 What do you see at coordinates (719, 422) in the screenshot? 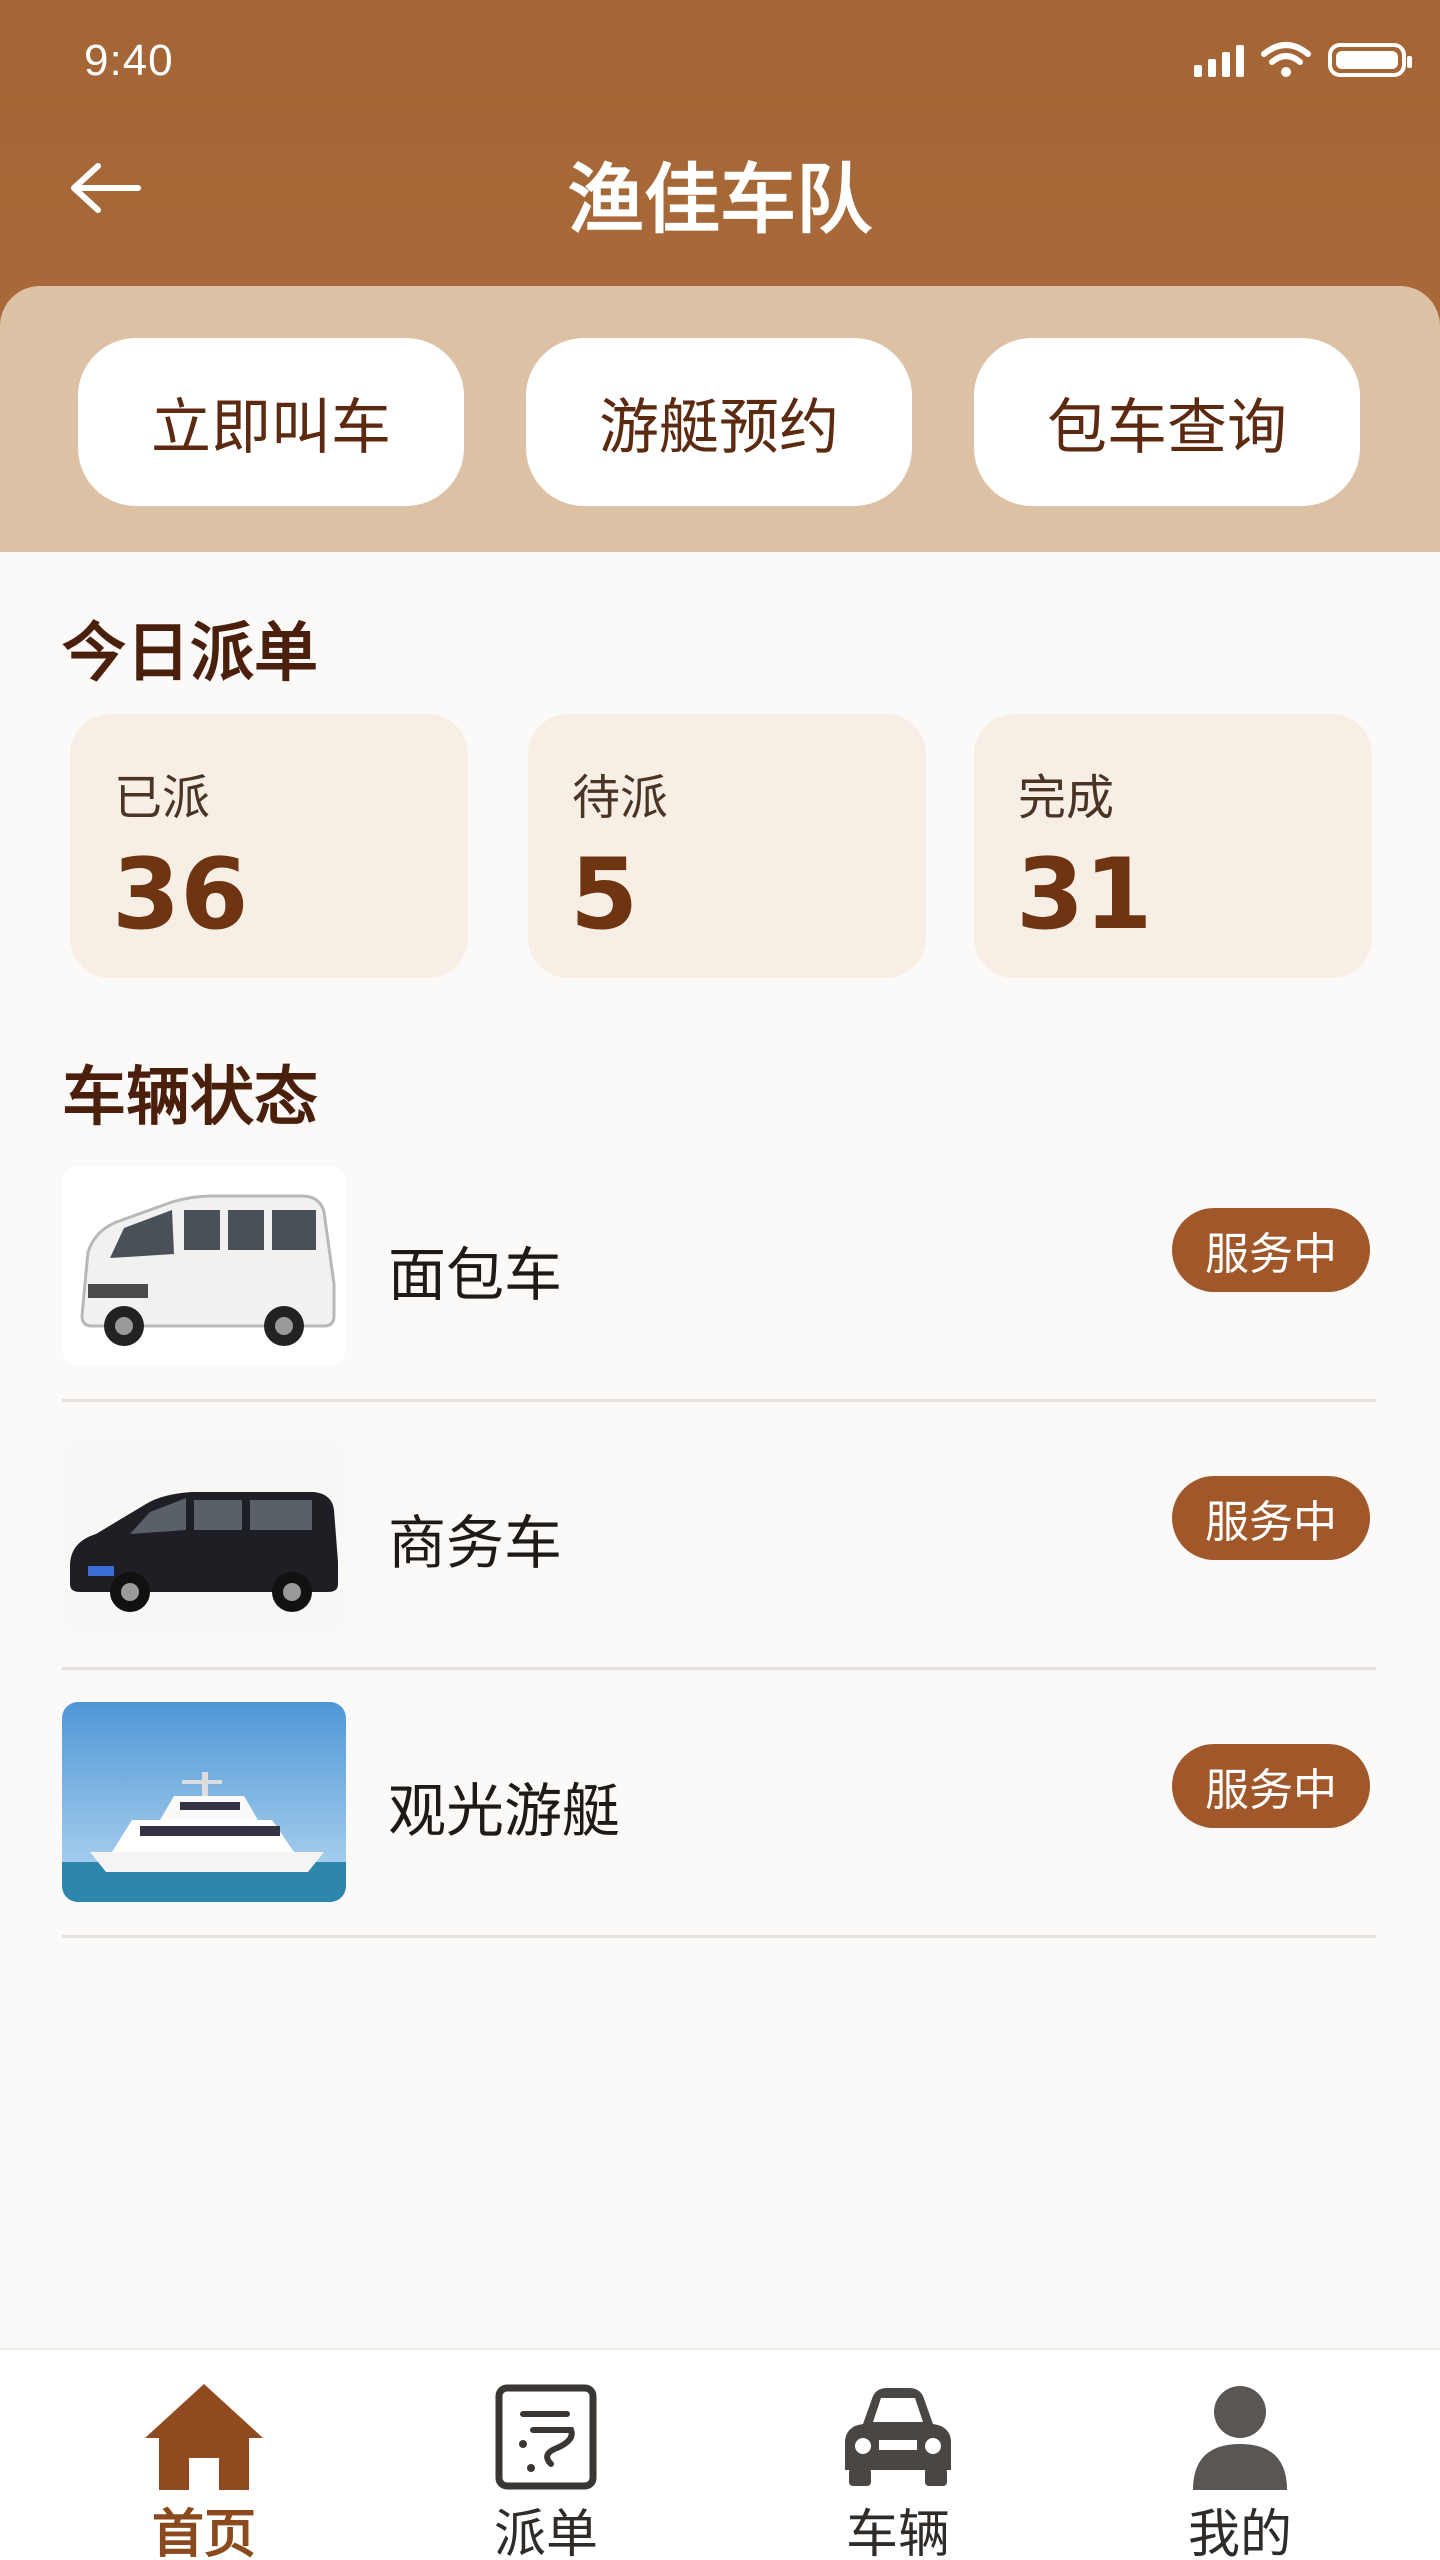
I see `yacht-booking-button: 游艇预约` at bounding box center [719, 422].